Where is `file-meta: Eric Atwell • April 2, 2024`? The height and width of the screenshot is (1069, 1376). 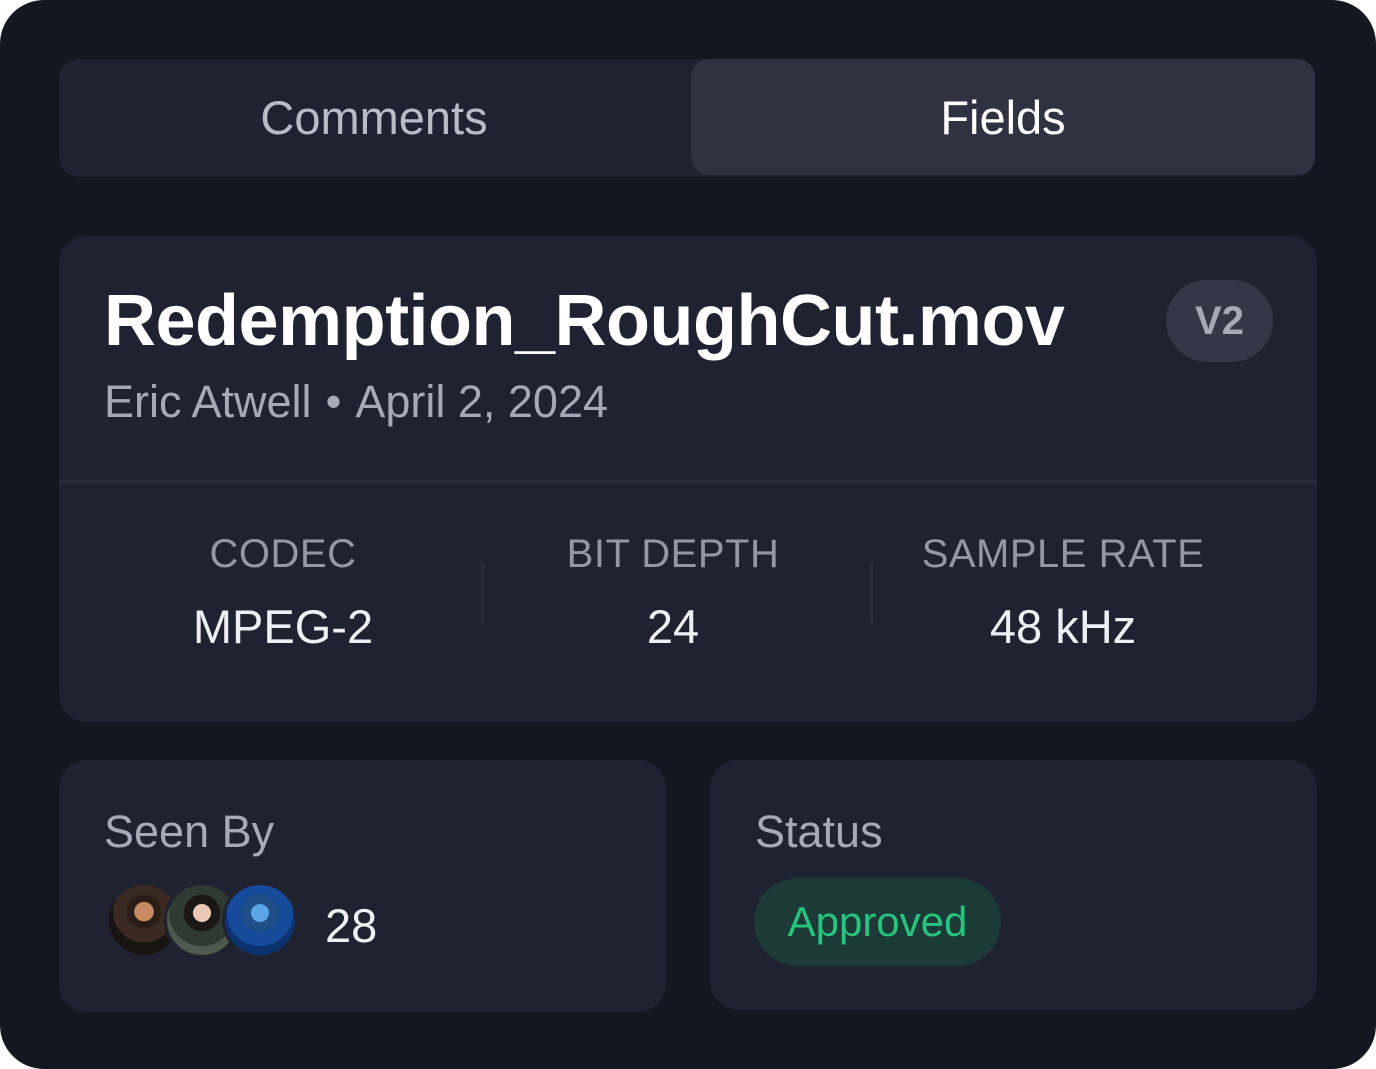 file-meta: Eric Atwell • April 2, 2024 is located at coordinates (356, 402).